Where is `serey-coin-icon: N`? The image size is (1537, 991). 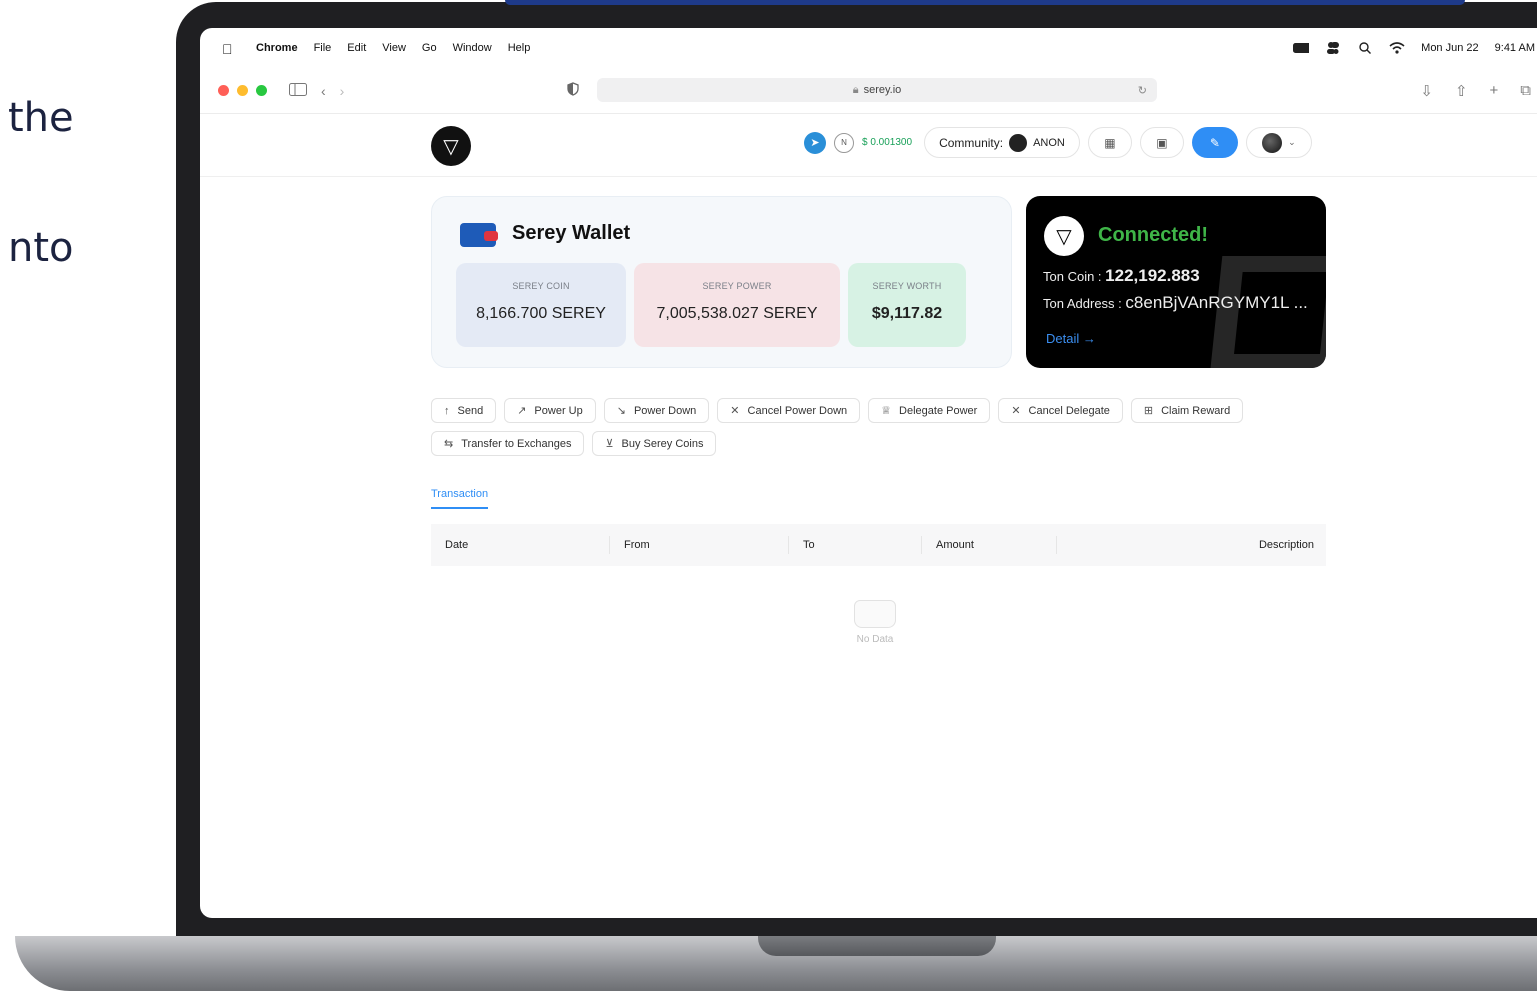
serey-coin-icon: N is located at coordinates (844, 142).